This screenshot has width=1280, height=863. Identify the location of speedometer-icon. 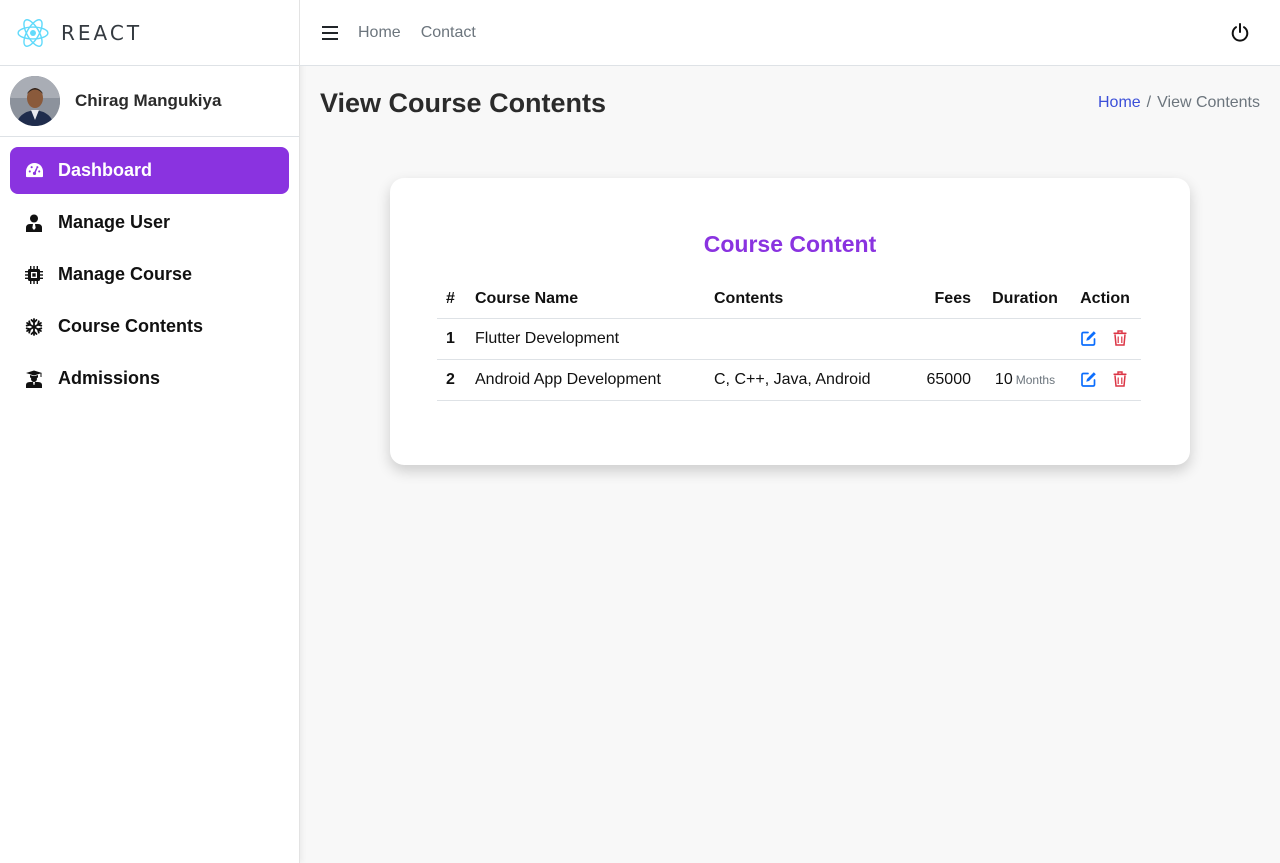
(34, 171).